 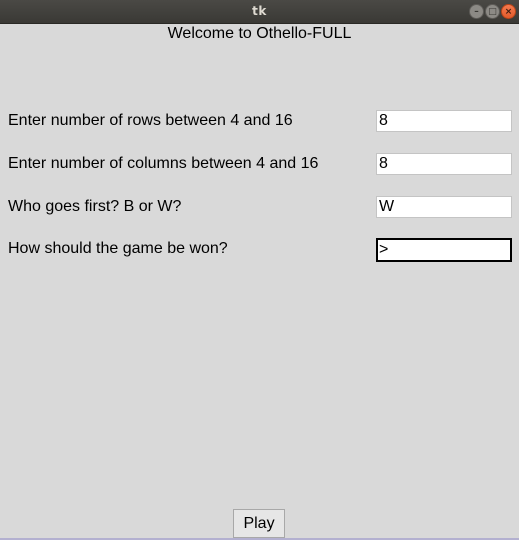 What do you see at coordinates (444, 121) in the screenshot?
I see `rows-input` at bounding box center [444, 121].